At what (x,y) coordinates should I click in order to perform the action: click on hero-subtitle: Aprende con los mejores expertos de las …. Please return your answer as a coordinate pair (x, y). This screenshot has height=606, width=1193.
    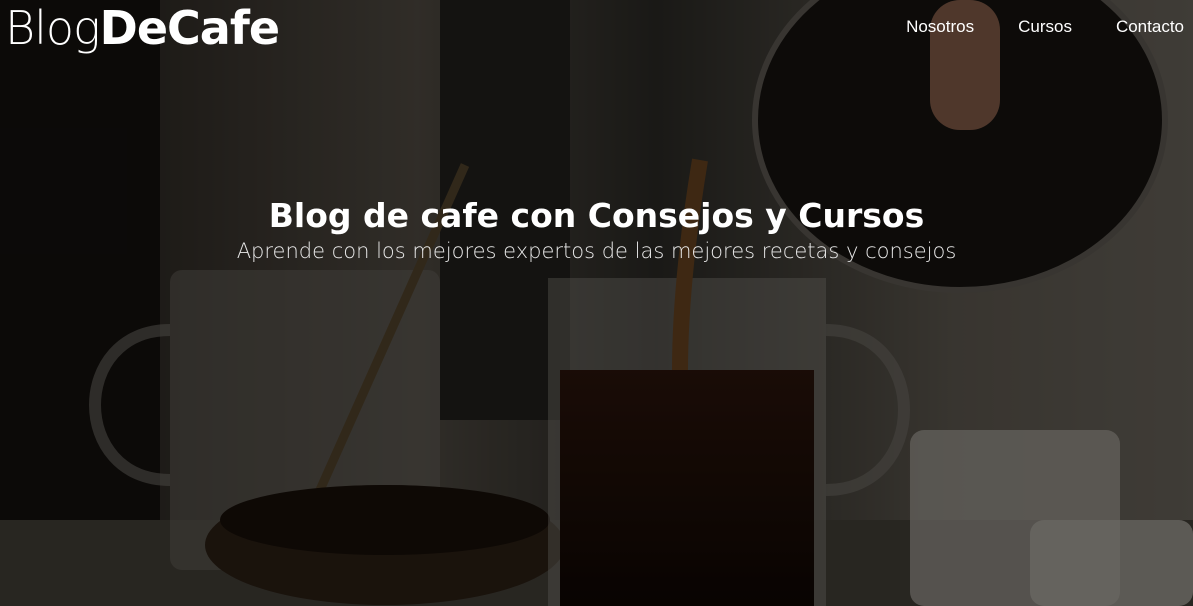
    Looking at the image, I should click on (596, 251).